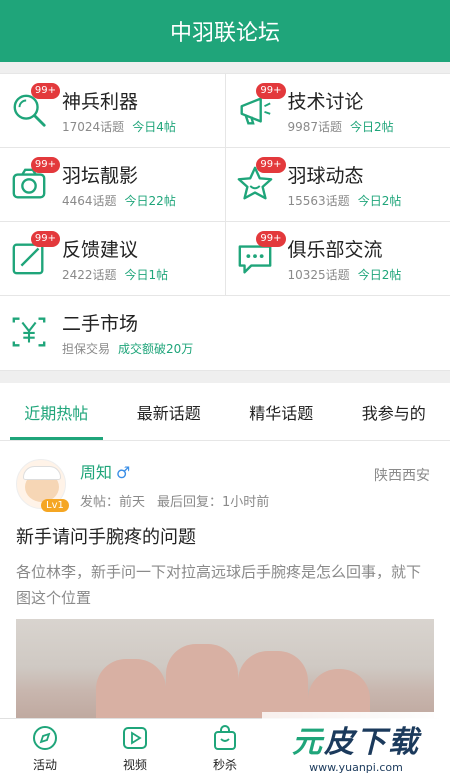 The height and width of the screenshot is (778, 450). I want to click on page-title: 中羽联论坛, so click(224, 33).